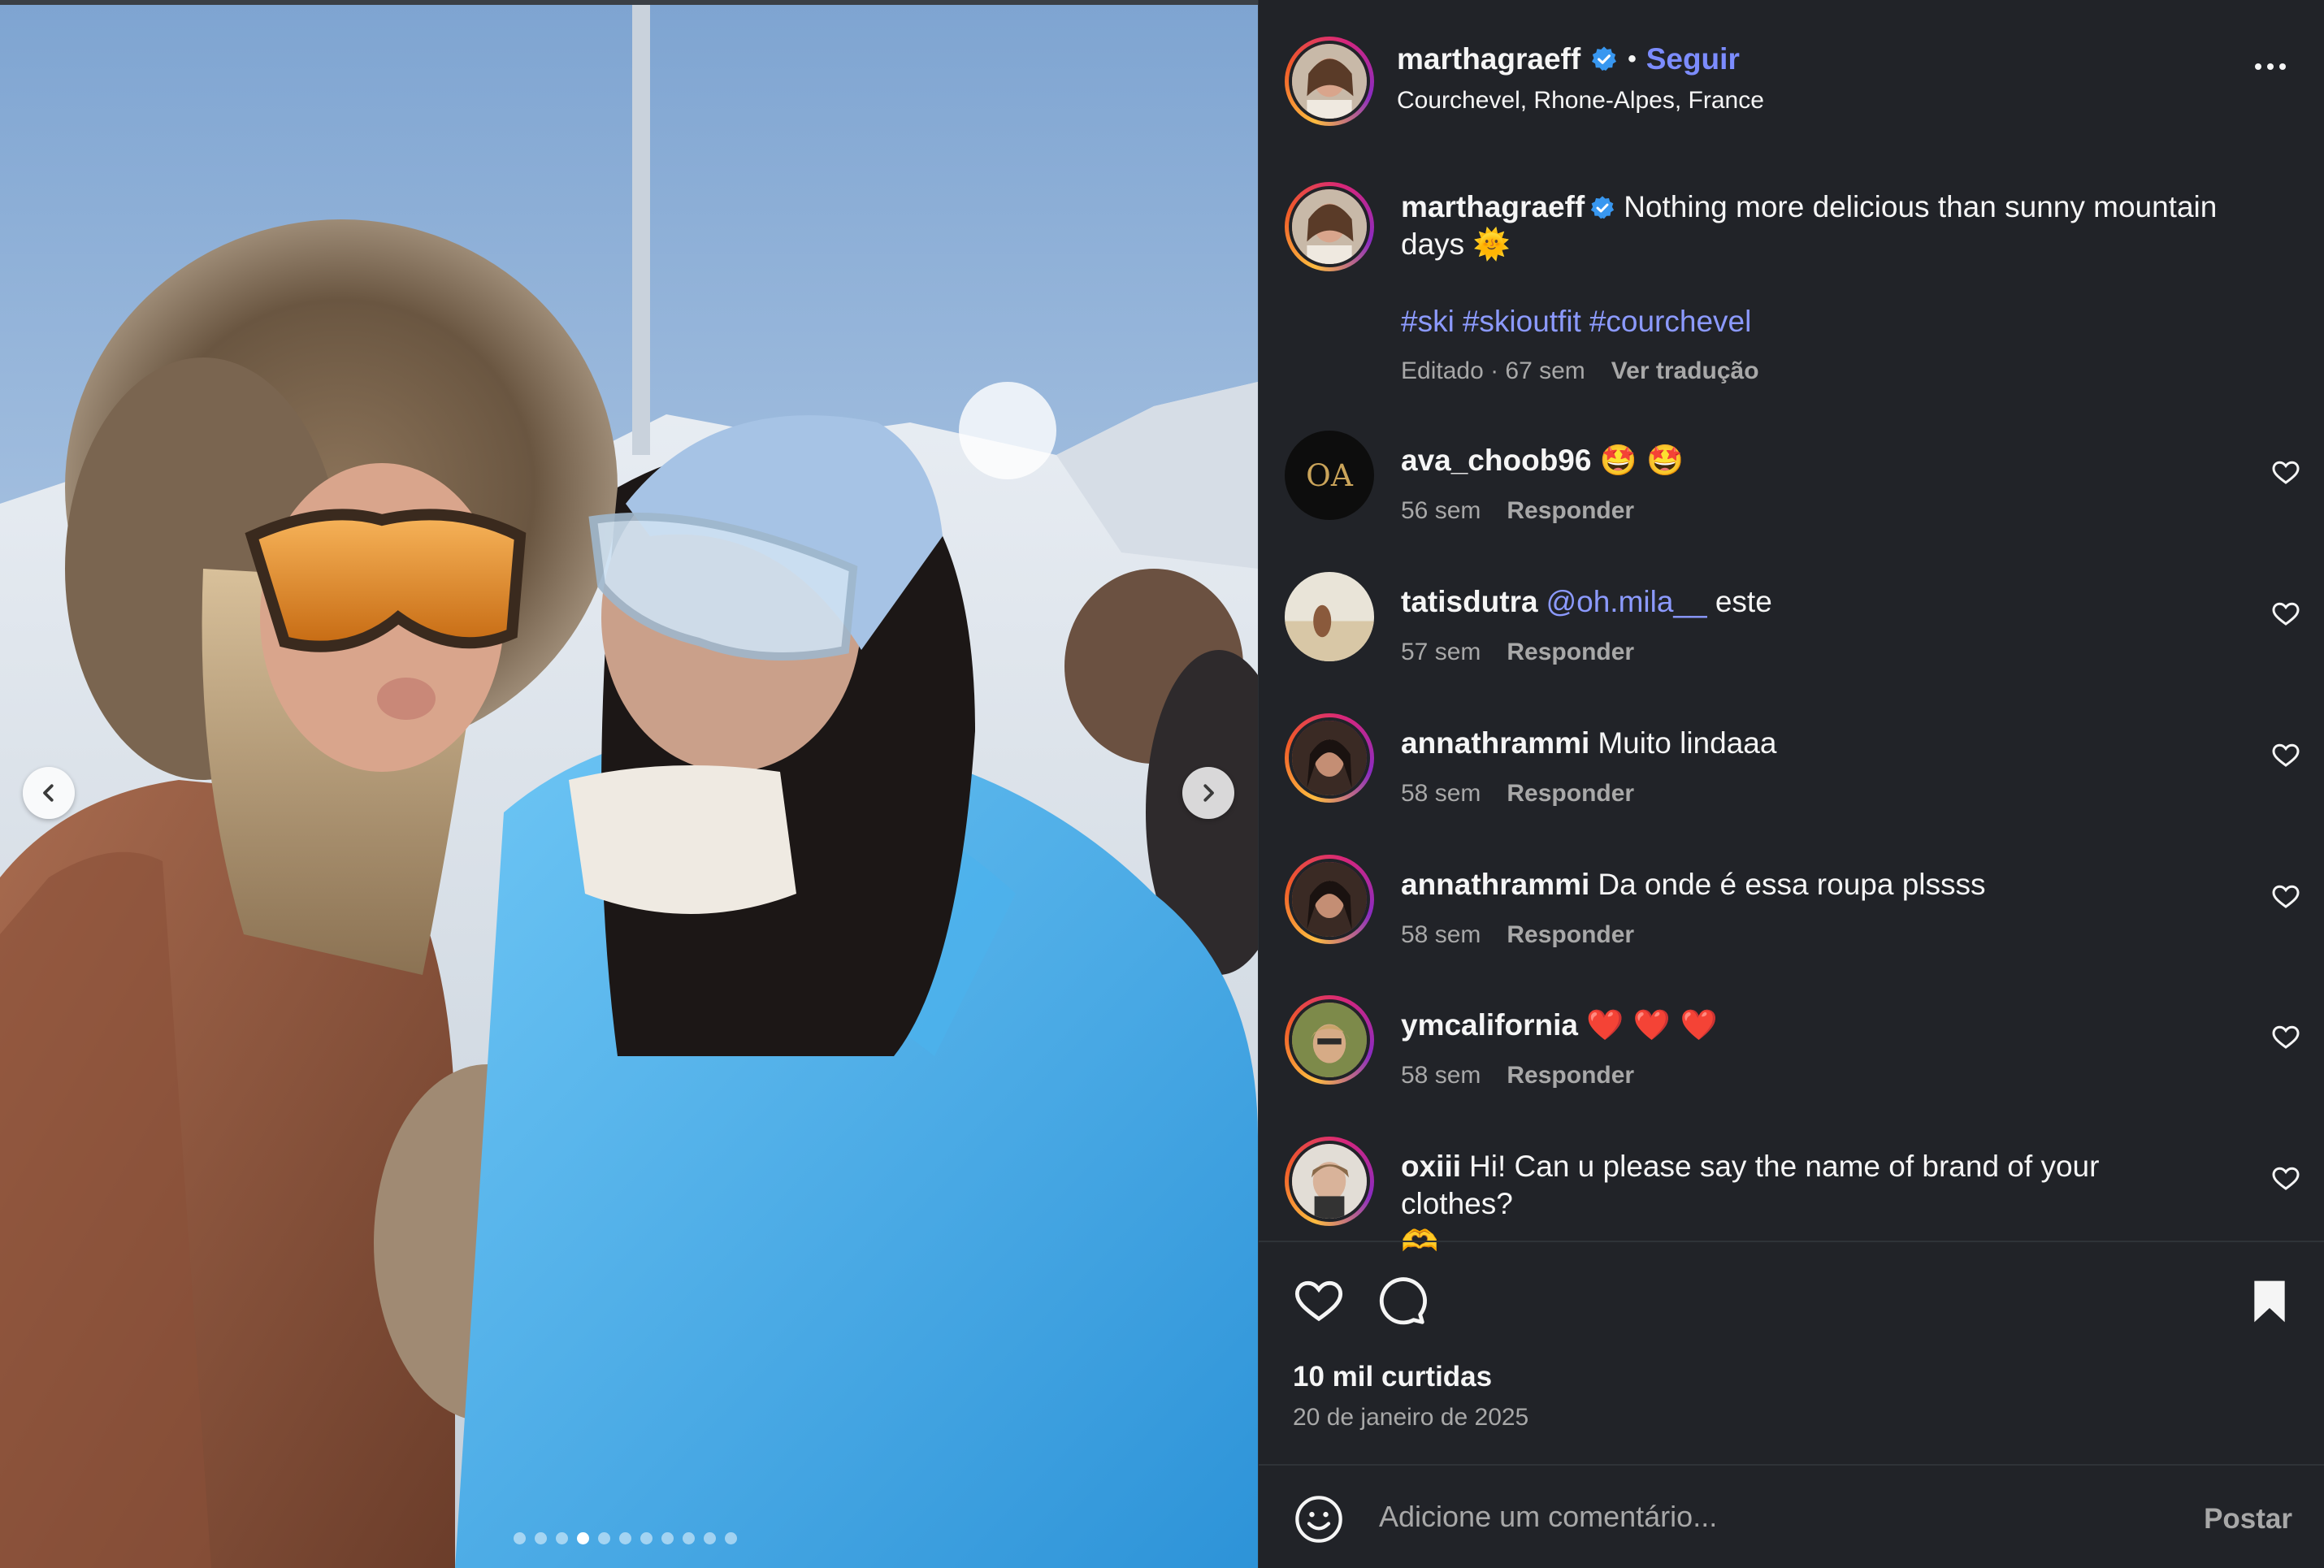  I want to click on comment-input, so click(1753, 1517).